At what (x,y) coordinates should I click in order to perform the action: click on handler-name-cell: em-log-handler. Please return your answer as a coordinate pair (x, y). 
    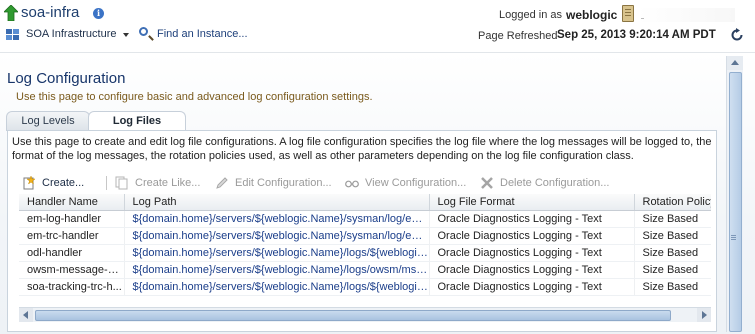
    Looking at the image, I should click on (72, 219).